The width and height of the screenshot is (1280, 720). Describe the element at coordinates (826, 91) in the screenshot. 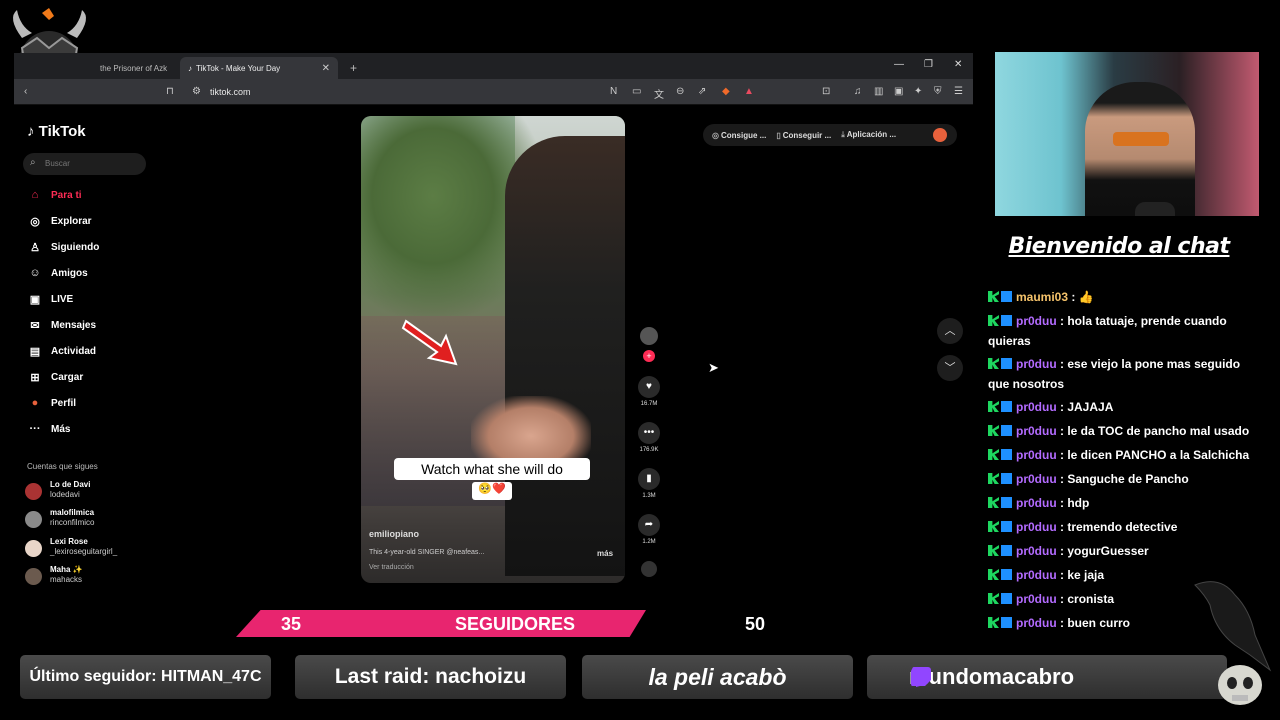

I see `screenshot-icon: ⊡` at that location.